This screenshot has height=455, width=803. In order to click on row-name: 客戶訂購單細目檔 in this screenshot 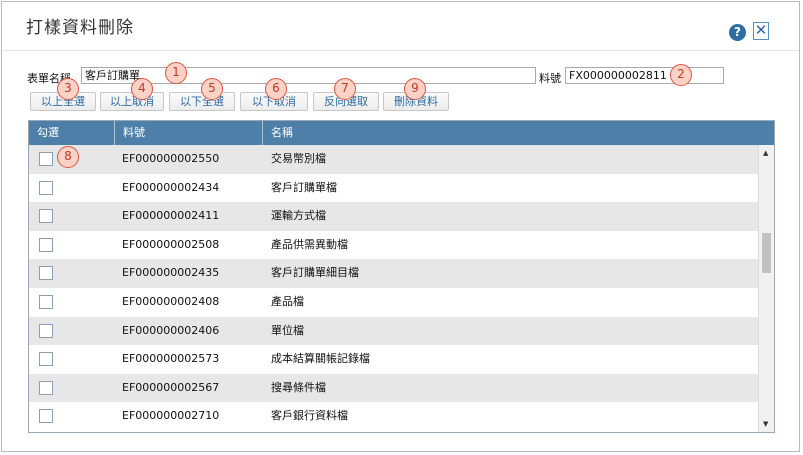, I will do `click(315, 273)`.